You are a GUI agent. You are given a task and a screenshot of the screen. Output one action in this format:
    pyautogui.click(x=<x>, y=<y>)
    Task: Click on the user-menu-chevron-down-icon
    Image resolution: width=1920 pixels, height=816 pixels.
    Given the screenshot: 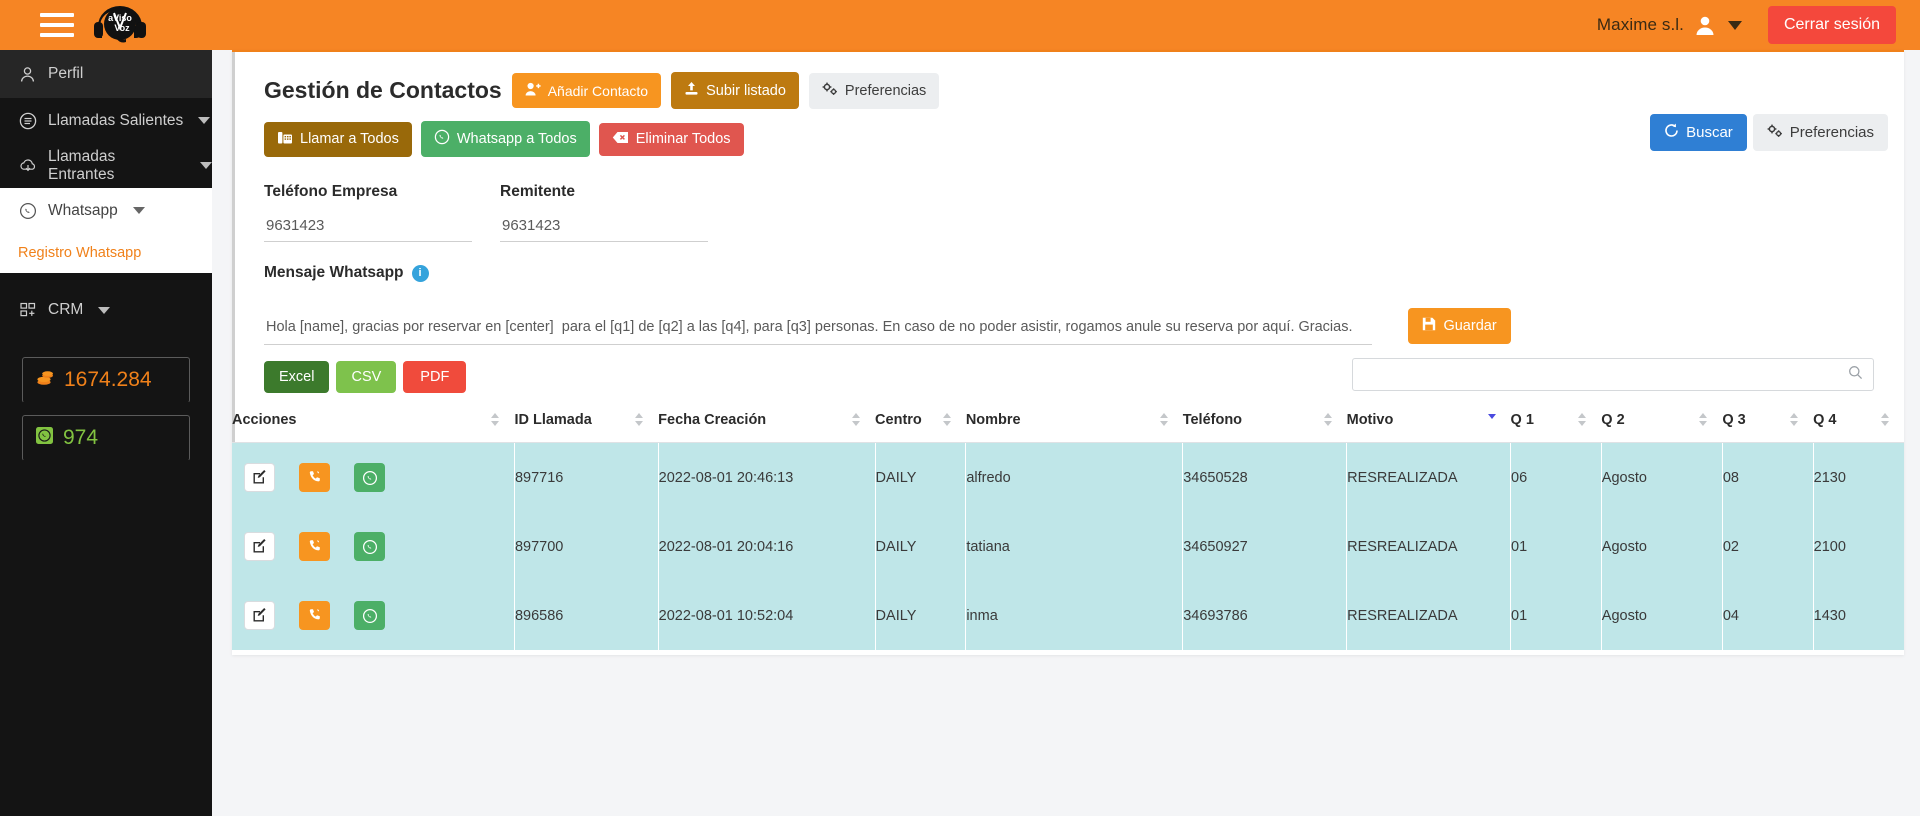 What is the action you would take?
    pyautogui.click(x=1734, y=25)
    